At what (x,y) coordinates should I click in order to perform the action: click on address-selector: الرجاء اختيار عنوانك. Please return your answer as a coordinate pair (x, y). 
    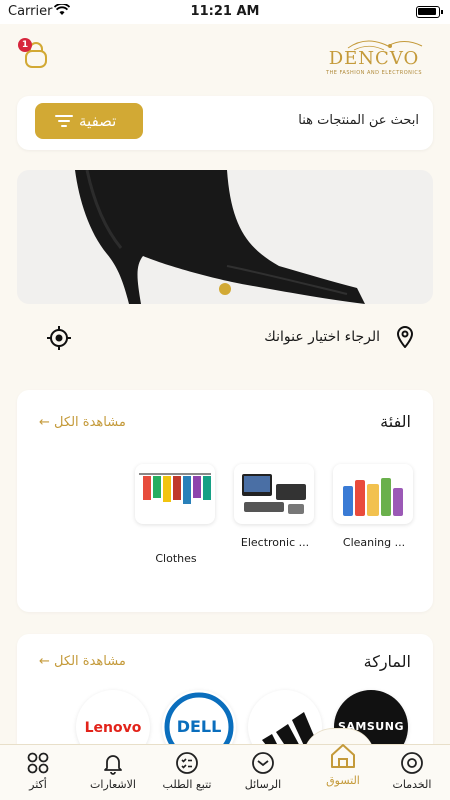
    Looking at the image, I should click on (225, 338).